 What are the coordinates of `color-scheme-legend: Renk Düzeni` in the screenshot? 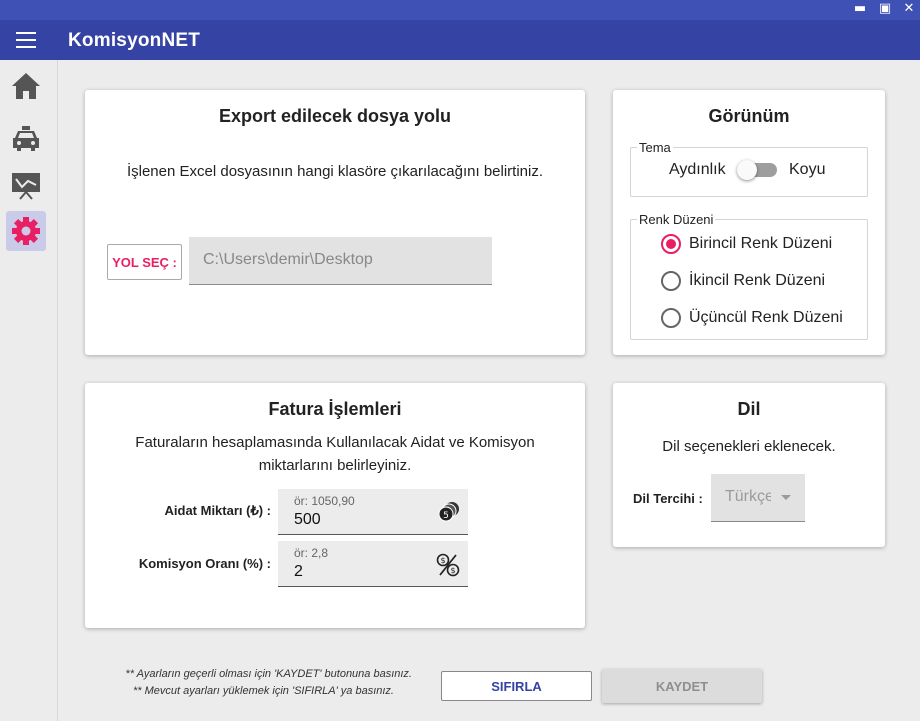 It's located at (676, 219).